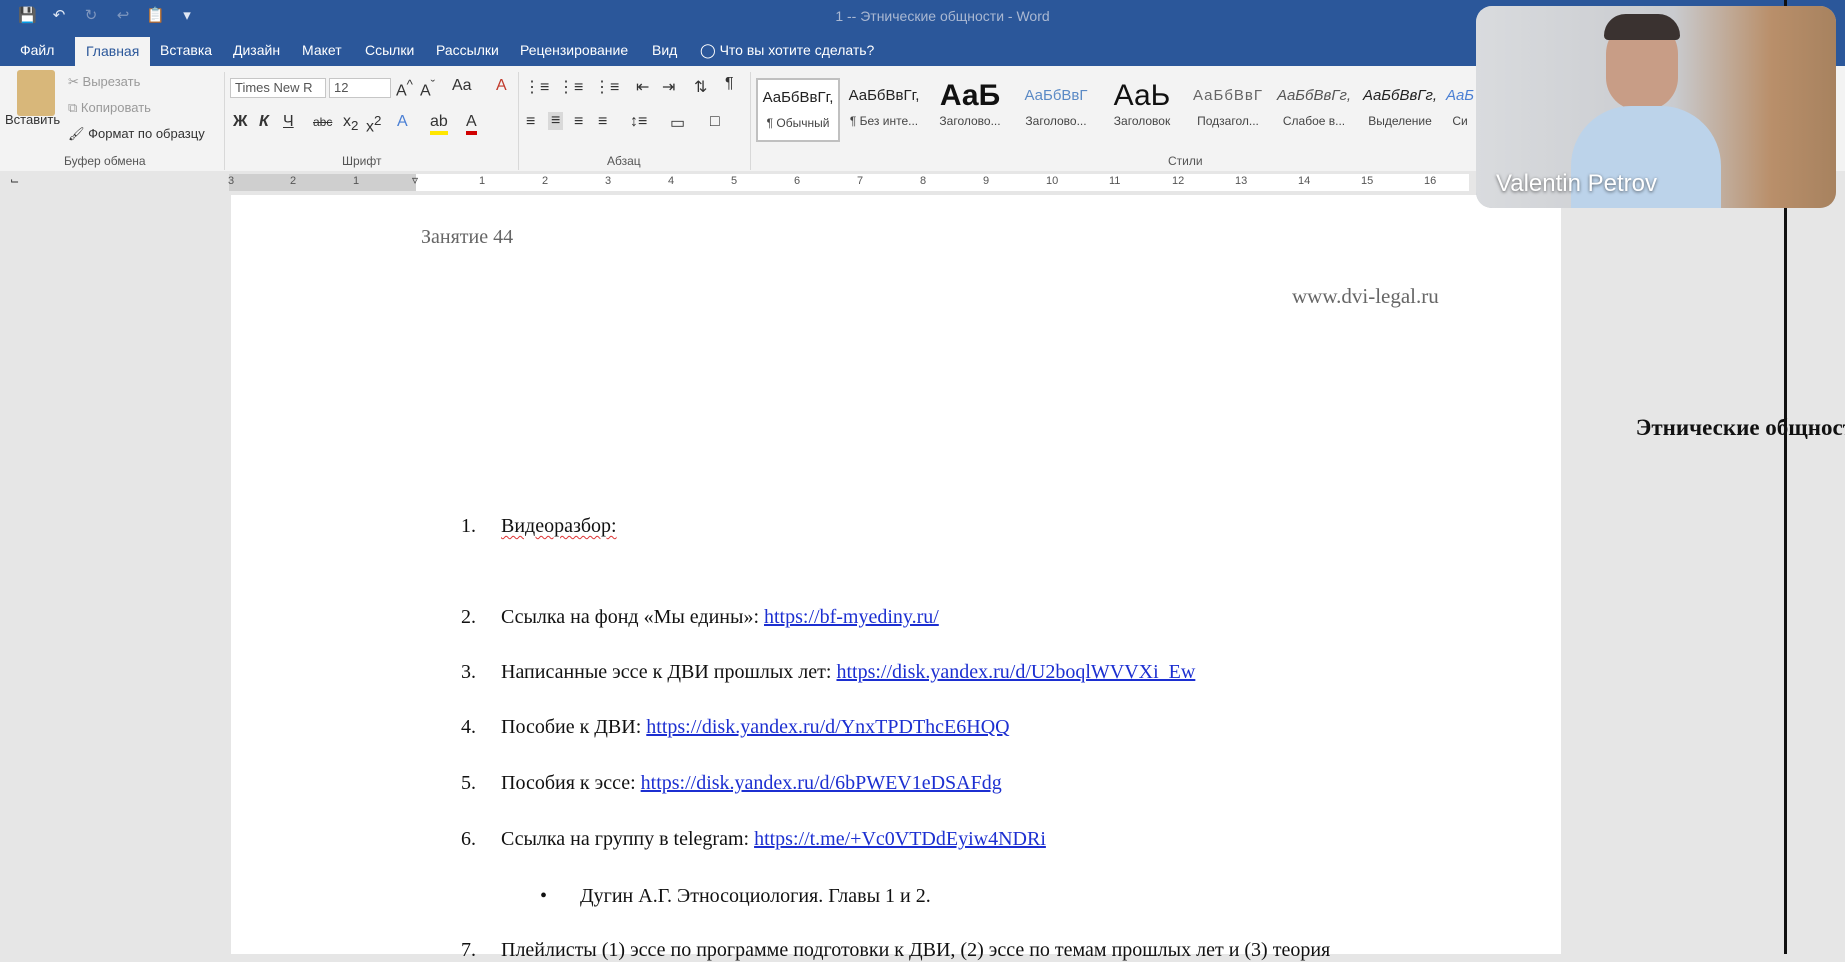 The image size is (1845, 962). I want to click on align-center-icon: ≡, so click(556, 121).